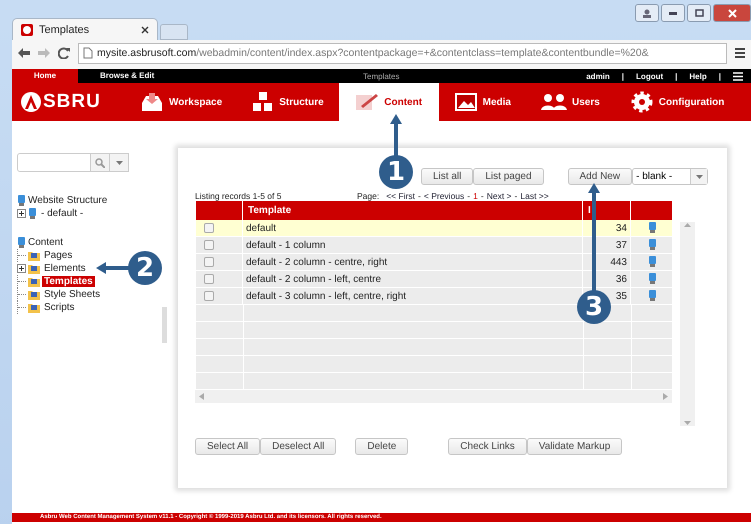 The height and width of the screenshot is (524, 751). I want to click on action-button: Validate Markup, so click(574, 446).